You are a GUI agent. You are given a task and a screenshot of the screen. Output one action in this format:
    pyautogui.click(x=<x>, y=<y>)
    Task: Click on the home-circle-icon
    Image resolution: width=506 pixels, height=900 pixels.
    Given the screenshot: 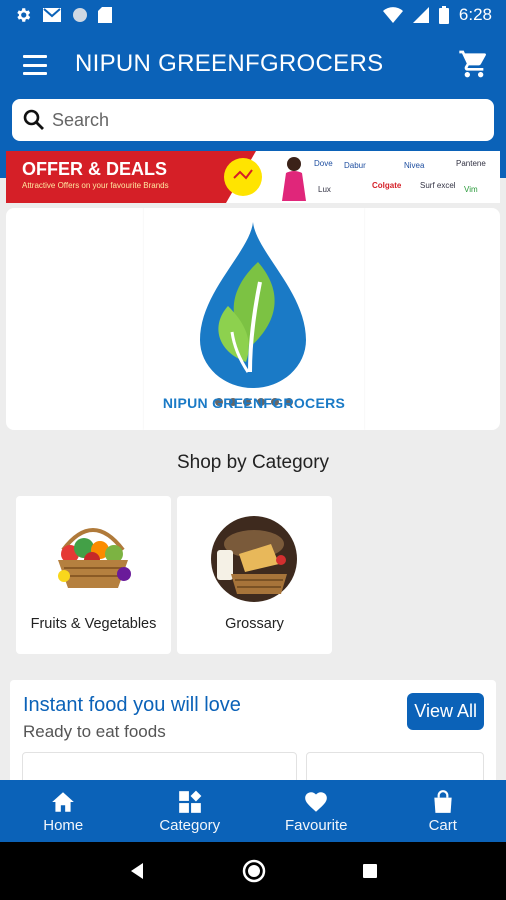 What is the action you would take?
    pyautogui.click(x=254, y=871)
    